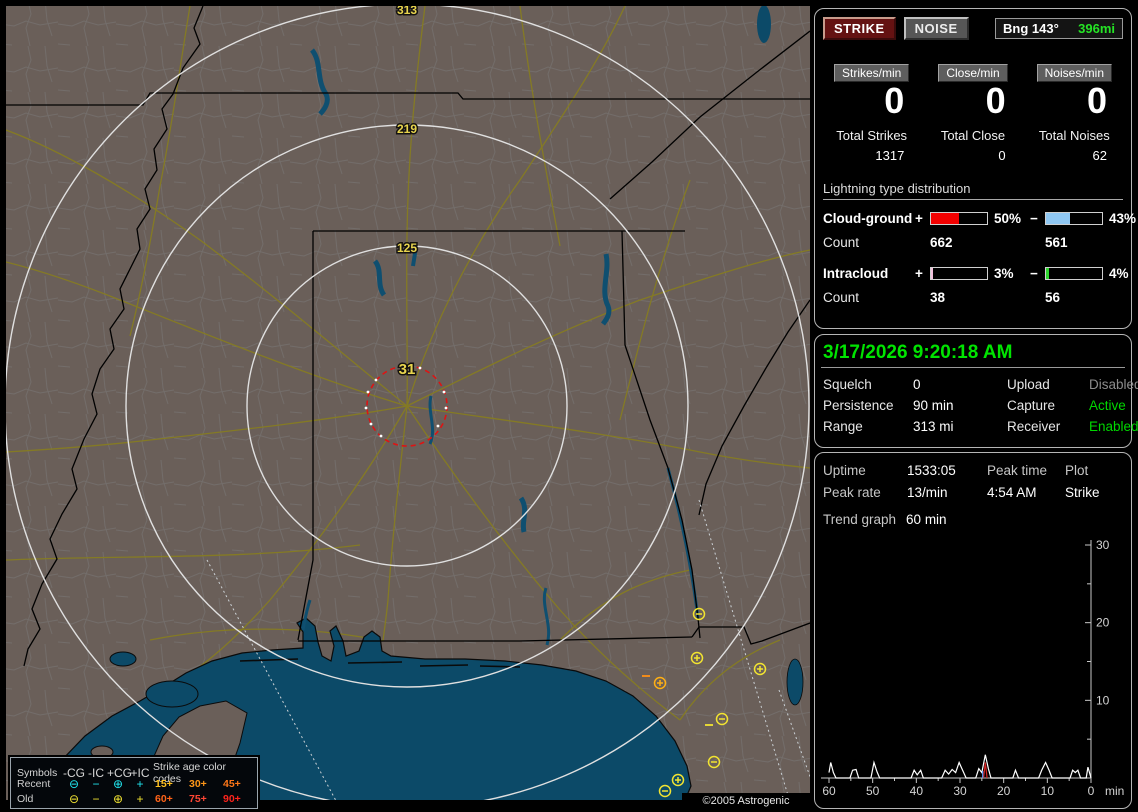 The image size is (1138, 812). I want to click on trend-graph-label: Trend graph, so click(860, 519).